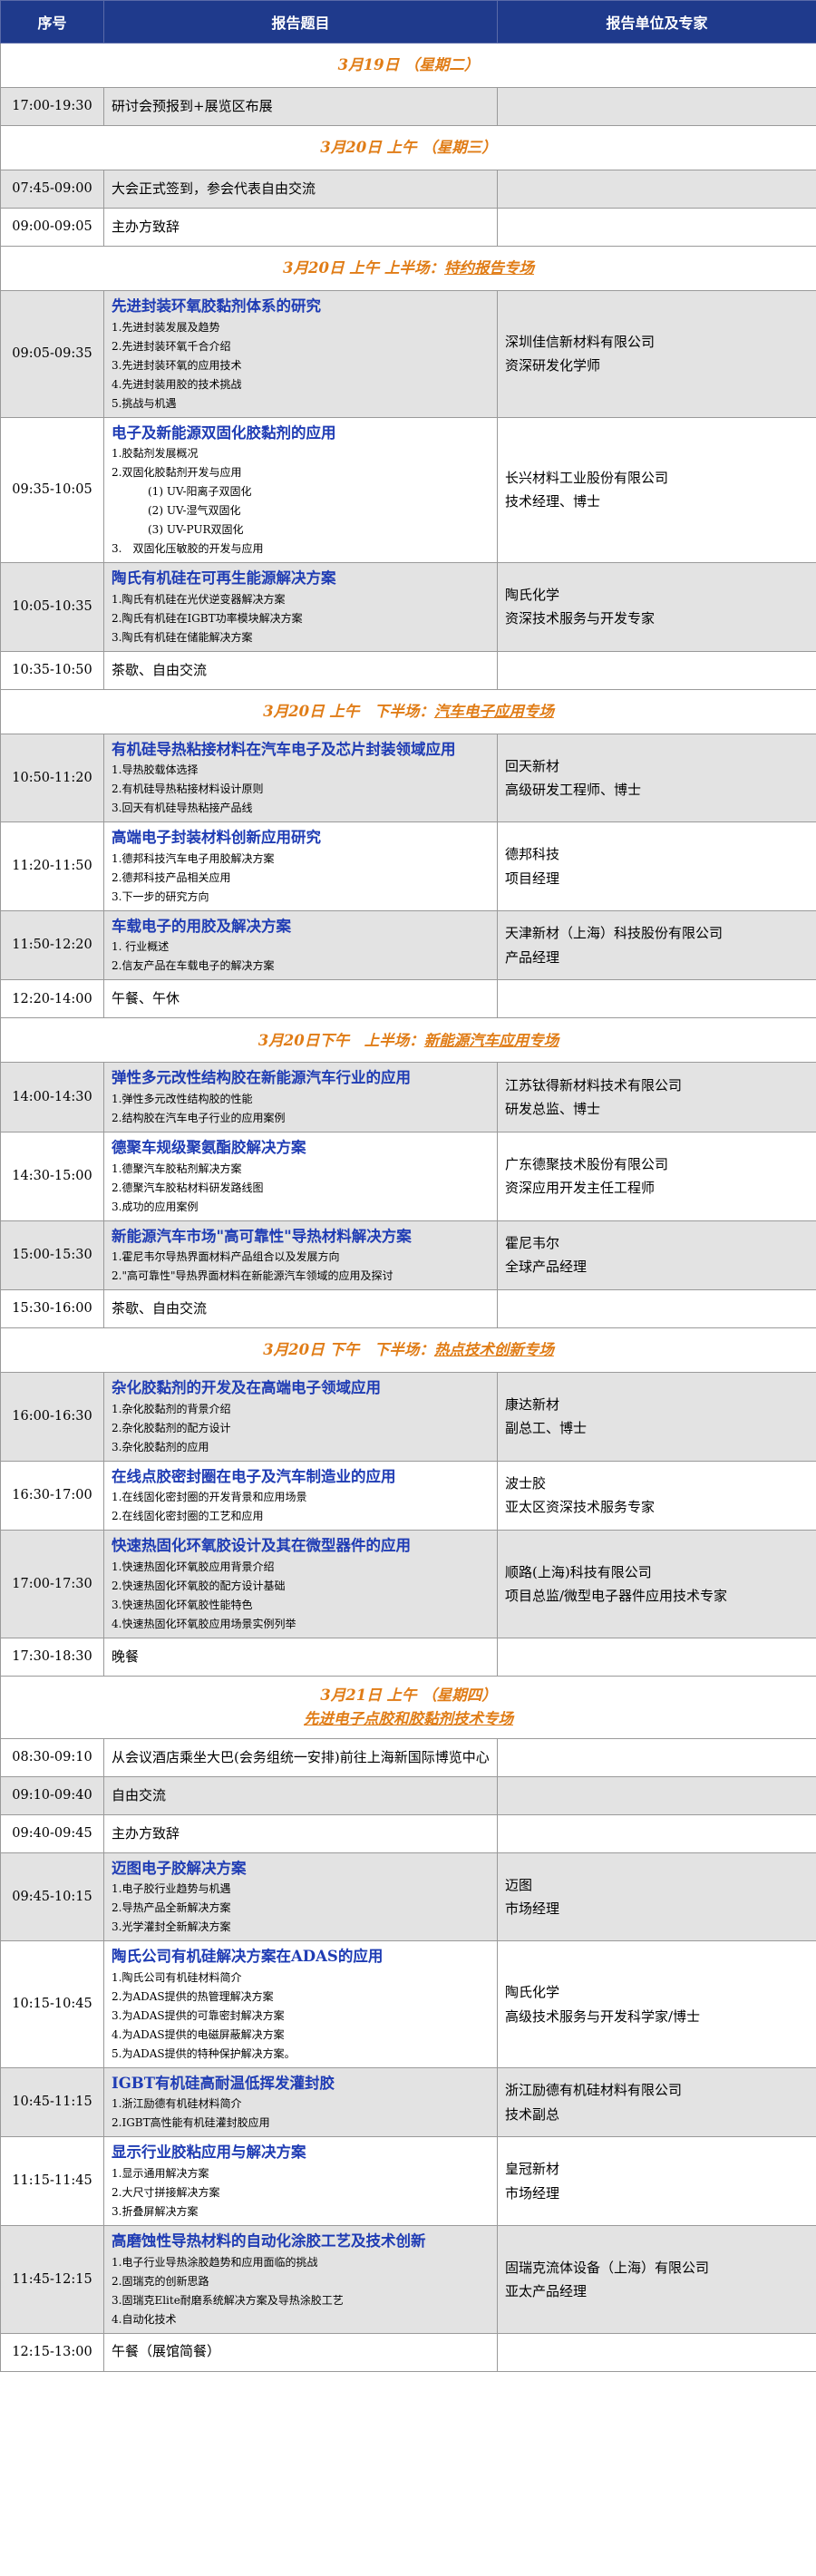 Image resolution: width=816 pixels, height=2576 pixels. I want to click on talk-outline-item: 3.快速热固化环氧胶性能特色, so click(182, 1604).